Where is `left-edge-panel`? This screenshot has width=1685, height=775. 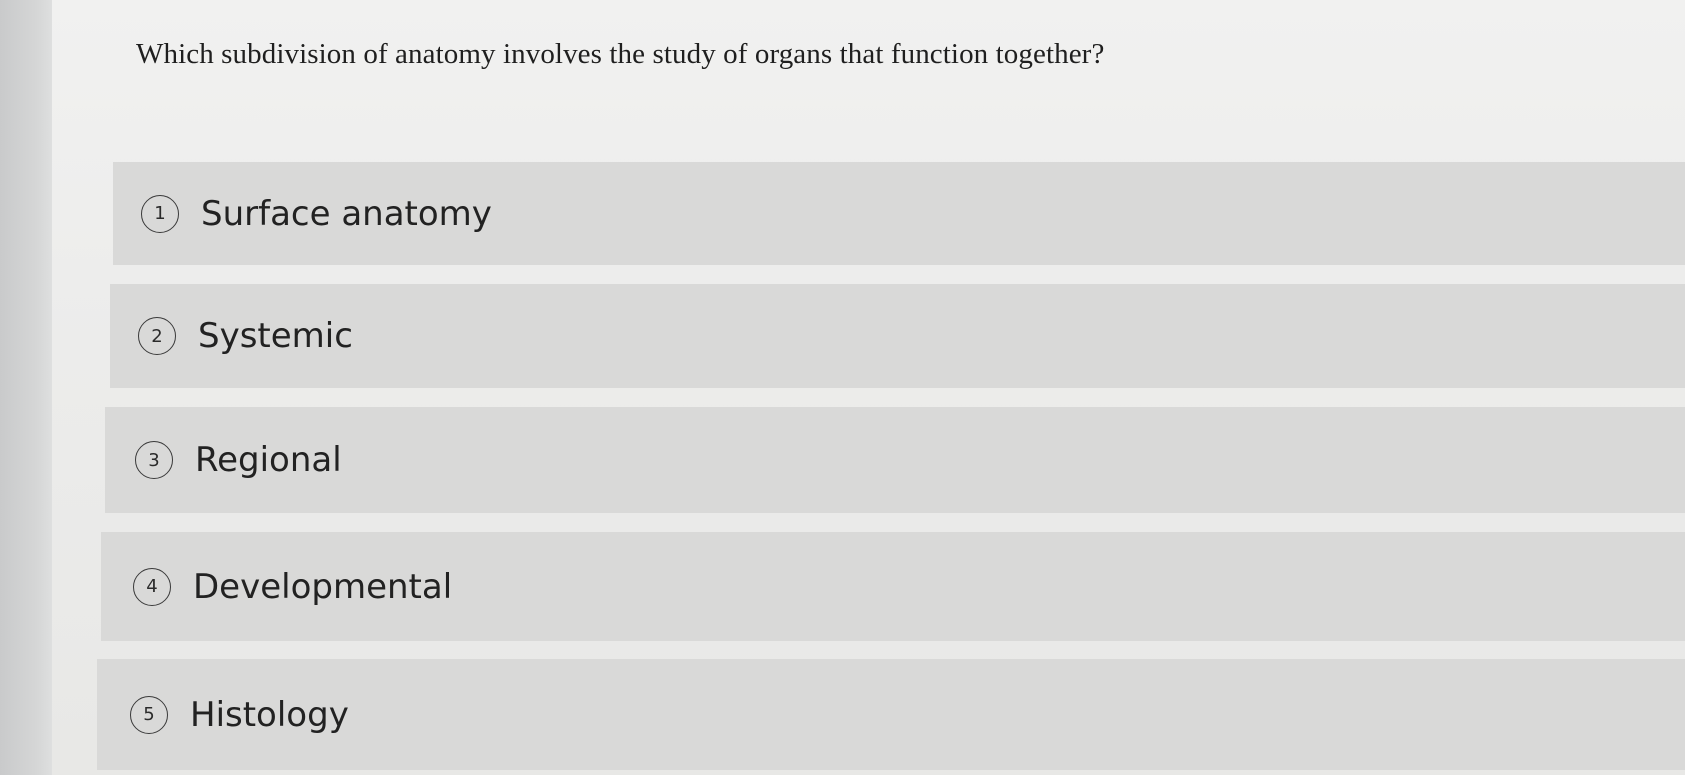 left-edge-panel is located at coordinates (26, 387).